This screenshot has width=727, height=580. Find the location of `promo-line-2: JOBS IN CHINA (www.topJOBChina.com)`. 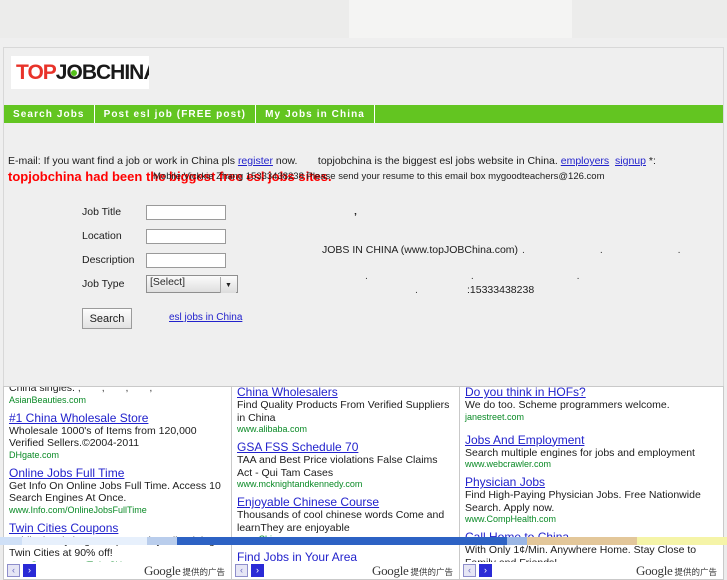

promo-line-2: JOBS IN CHINA (www.topJOBChina.com) is located at coordinates (420, 250).